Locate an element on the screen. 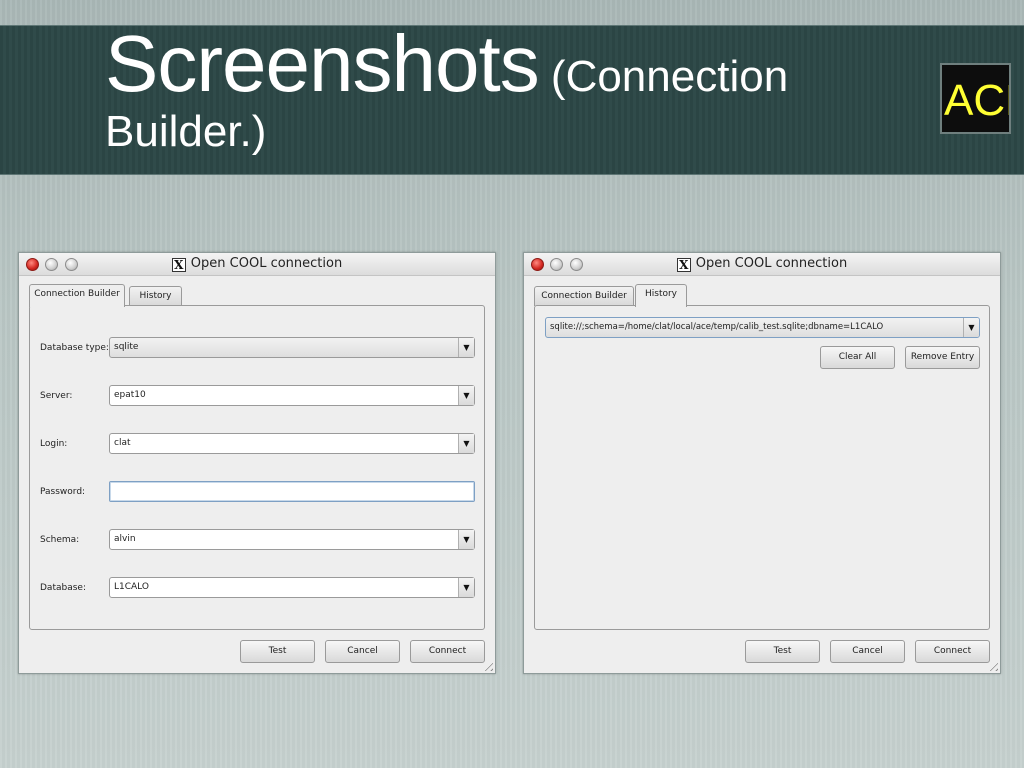 This screenshot has width=1024, height=768. slide-title-main: Screenshots is located at coordinates (322, 63).